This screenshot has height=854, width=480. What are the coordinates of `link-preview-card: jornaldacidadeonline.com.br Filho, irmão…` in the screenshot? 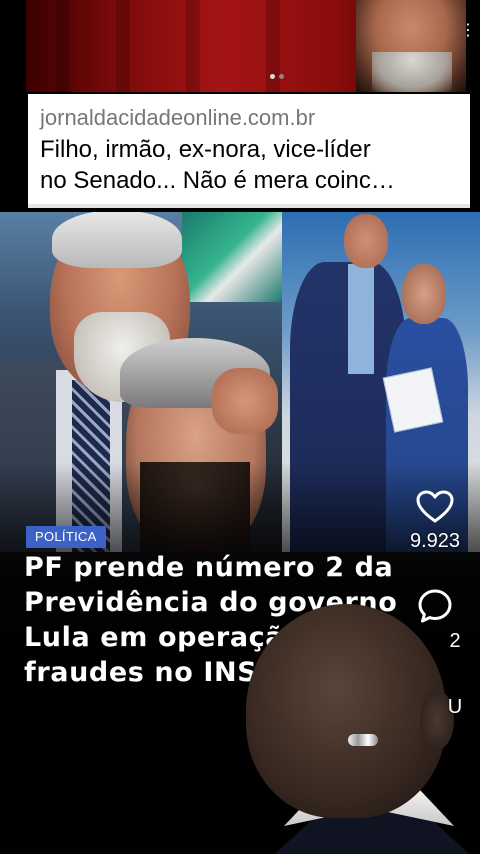 It's located at (249, 151).